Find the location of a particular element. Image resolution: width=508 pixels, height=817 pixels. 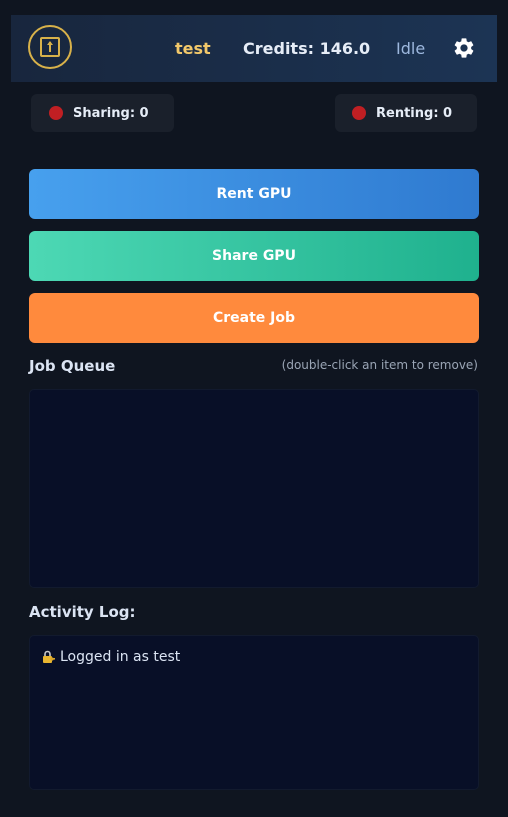

log-entry: Logged in as test is located at coordinates (111, 657).